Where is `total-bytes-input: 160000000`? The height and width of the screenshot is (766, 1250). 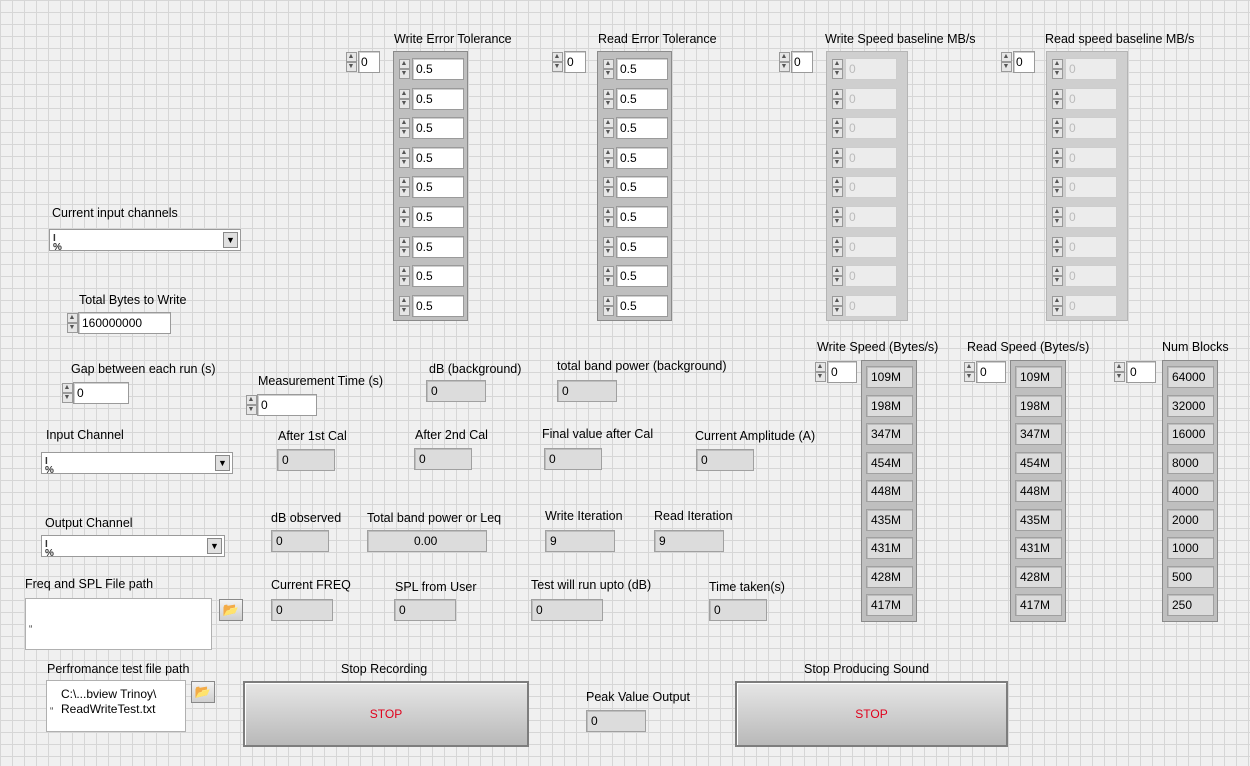
total-bytes-input: 160000000 is located at coordinates (124, 323).